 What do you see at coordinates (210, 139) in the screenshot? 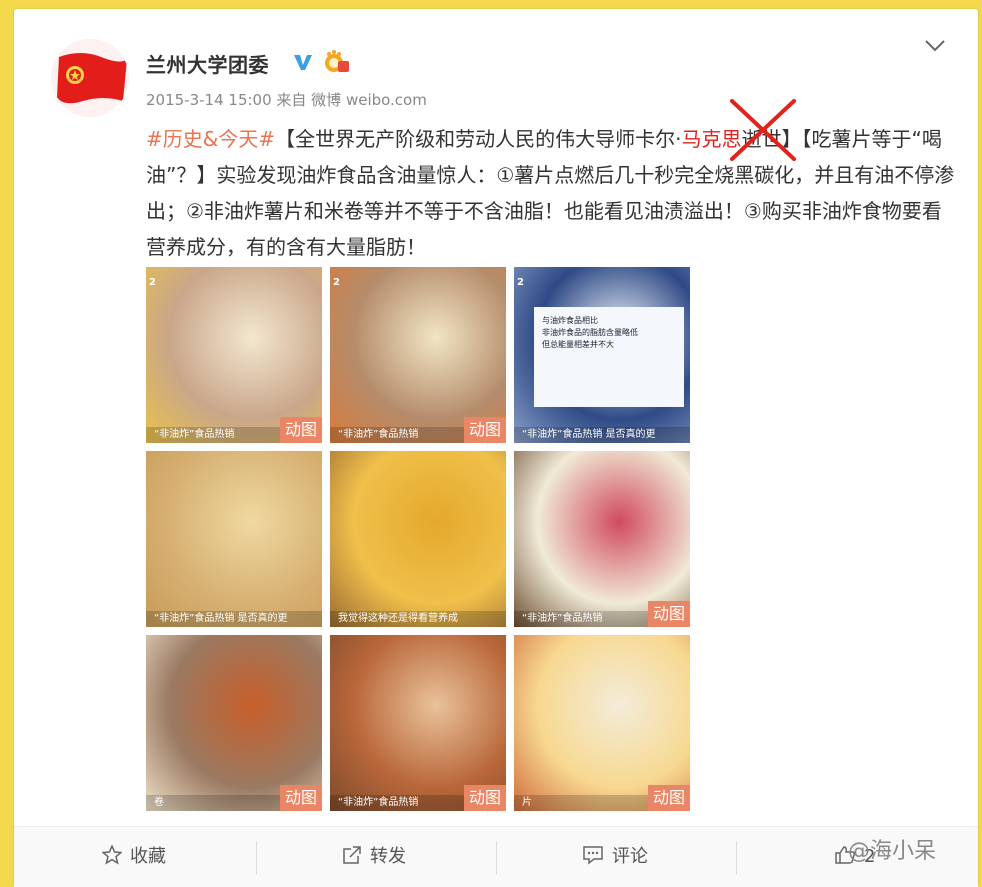
I see `topic-tag: #历史&今天#` at bounding box center [210, 139].